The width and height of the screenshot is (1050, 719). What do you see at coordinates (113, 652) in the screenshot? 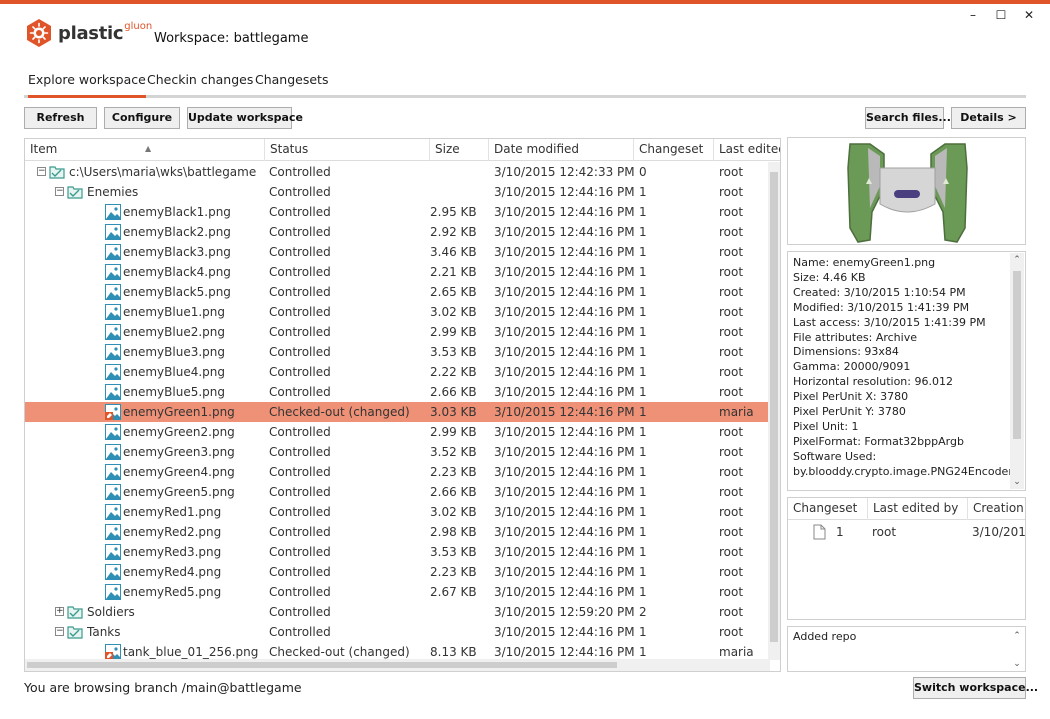
I see `checked-out-image-file-icon` at bounding box center [113, 652].